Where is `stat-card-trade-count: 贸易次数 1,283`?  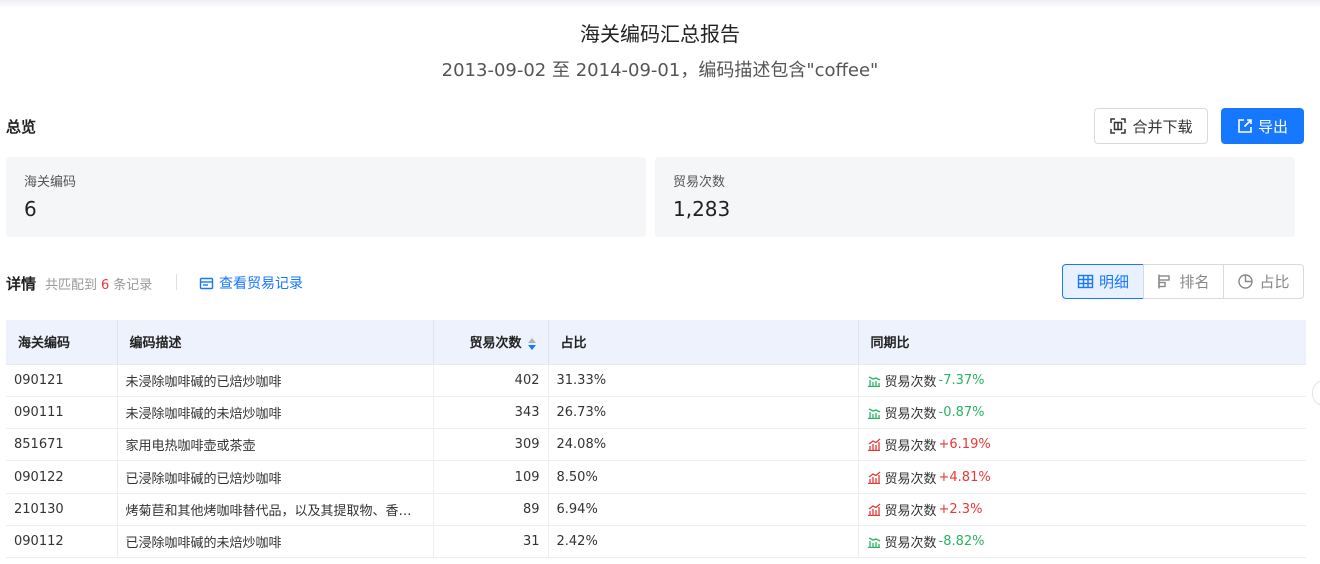 stat-card-trade-count: 贸易次数 1,283 is located at coordinates (975, 197).